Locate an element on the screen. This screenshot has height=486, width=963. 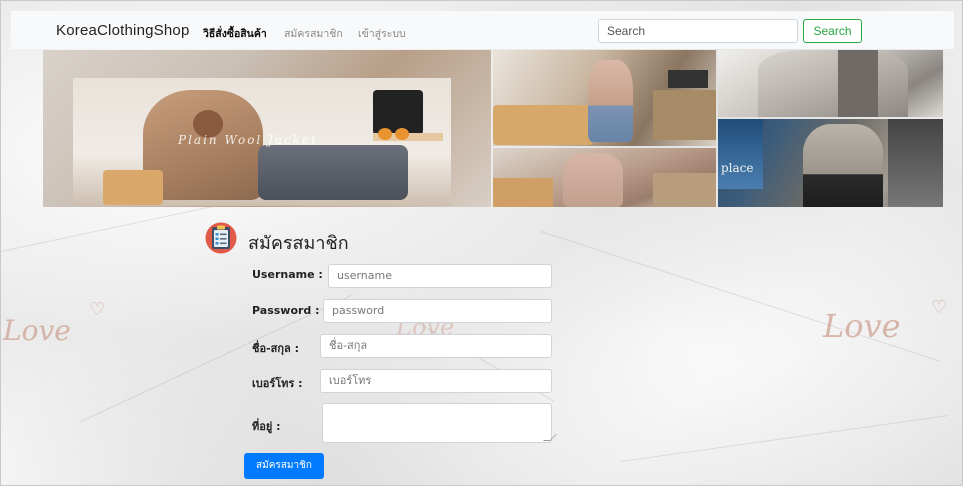
register-submit-button: สมัครสมาชิก is located at coordinates (284, 466).